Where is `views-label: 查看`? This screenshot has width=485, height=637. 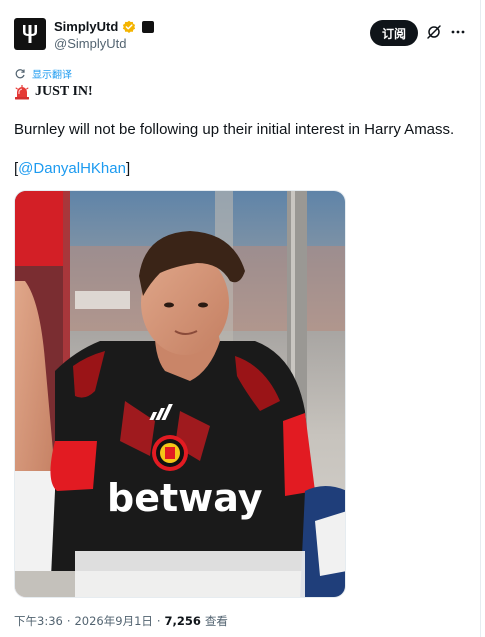
views-label: 查看 is located at coordinates (216, 621).